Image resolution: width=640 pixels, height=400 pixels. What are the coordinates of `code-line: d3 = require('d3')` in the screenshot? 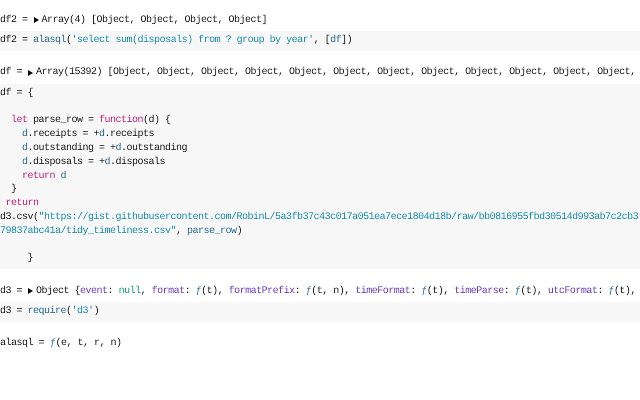 It's located at (50, 312).